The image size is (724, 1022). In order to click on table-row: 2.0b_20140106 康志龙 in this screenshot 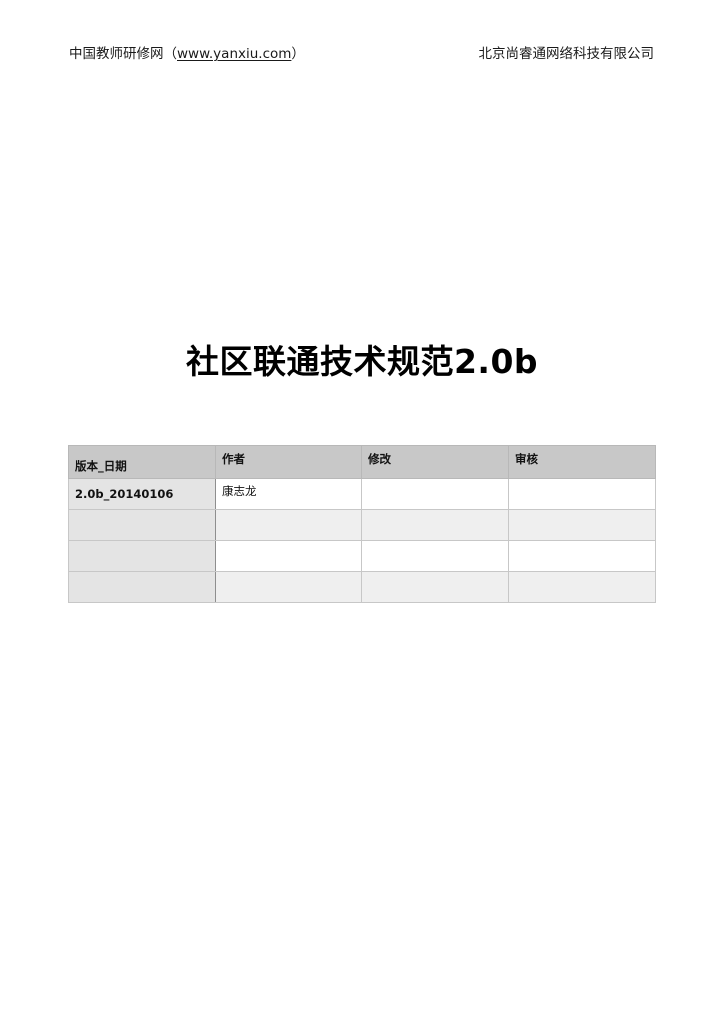, I will do `click(362, 494)`.